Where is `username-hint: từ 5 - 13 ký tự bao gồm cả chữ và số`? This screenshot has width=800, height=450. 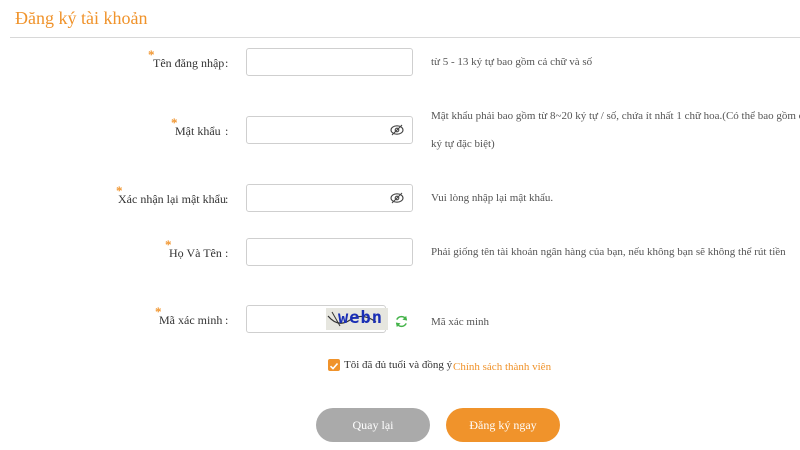
username-hint: từ 5 - 13 ký tự bao gồm cả chữ và số is located at coordinates (512, 62).